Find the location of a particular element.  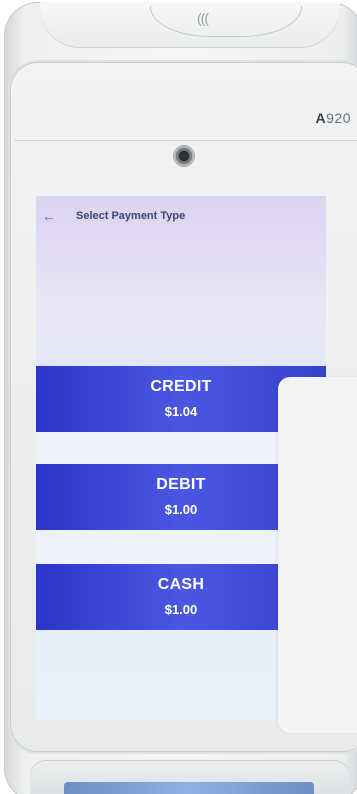

camera-icon is located at coordinates (184, 156).